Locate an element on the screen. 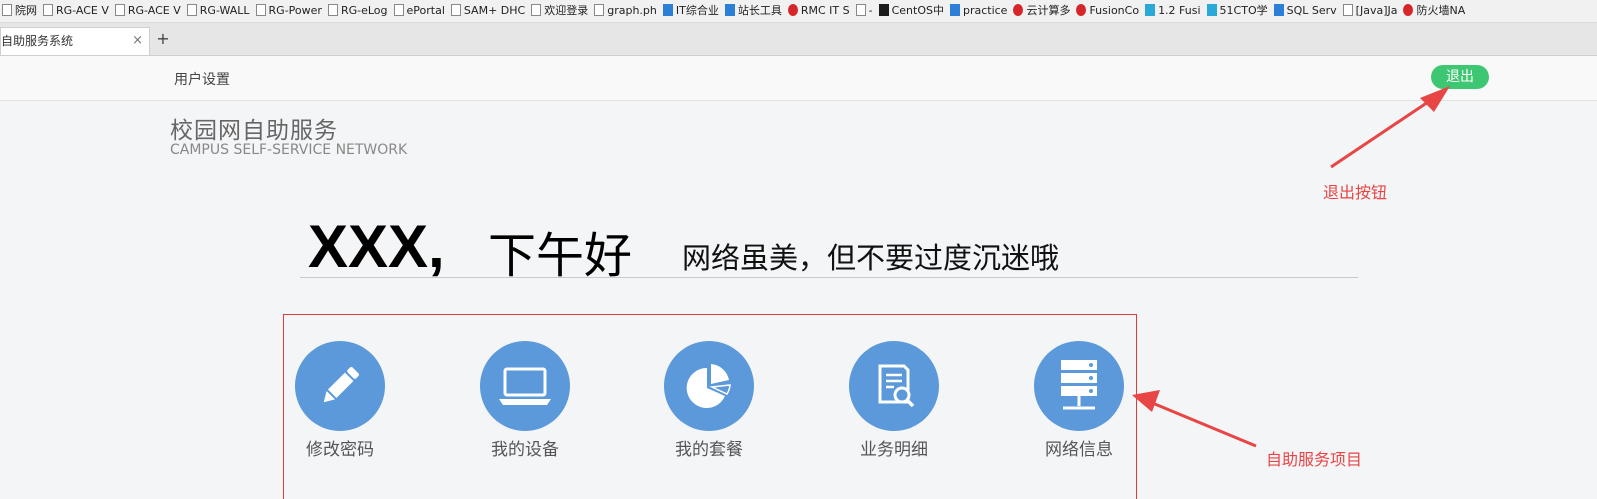  annotation-arrows is located at coordinates (1291, 267).